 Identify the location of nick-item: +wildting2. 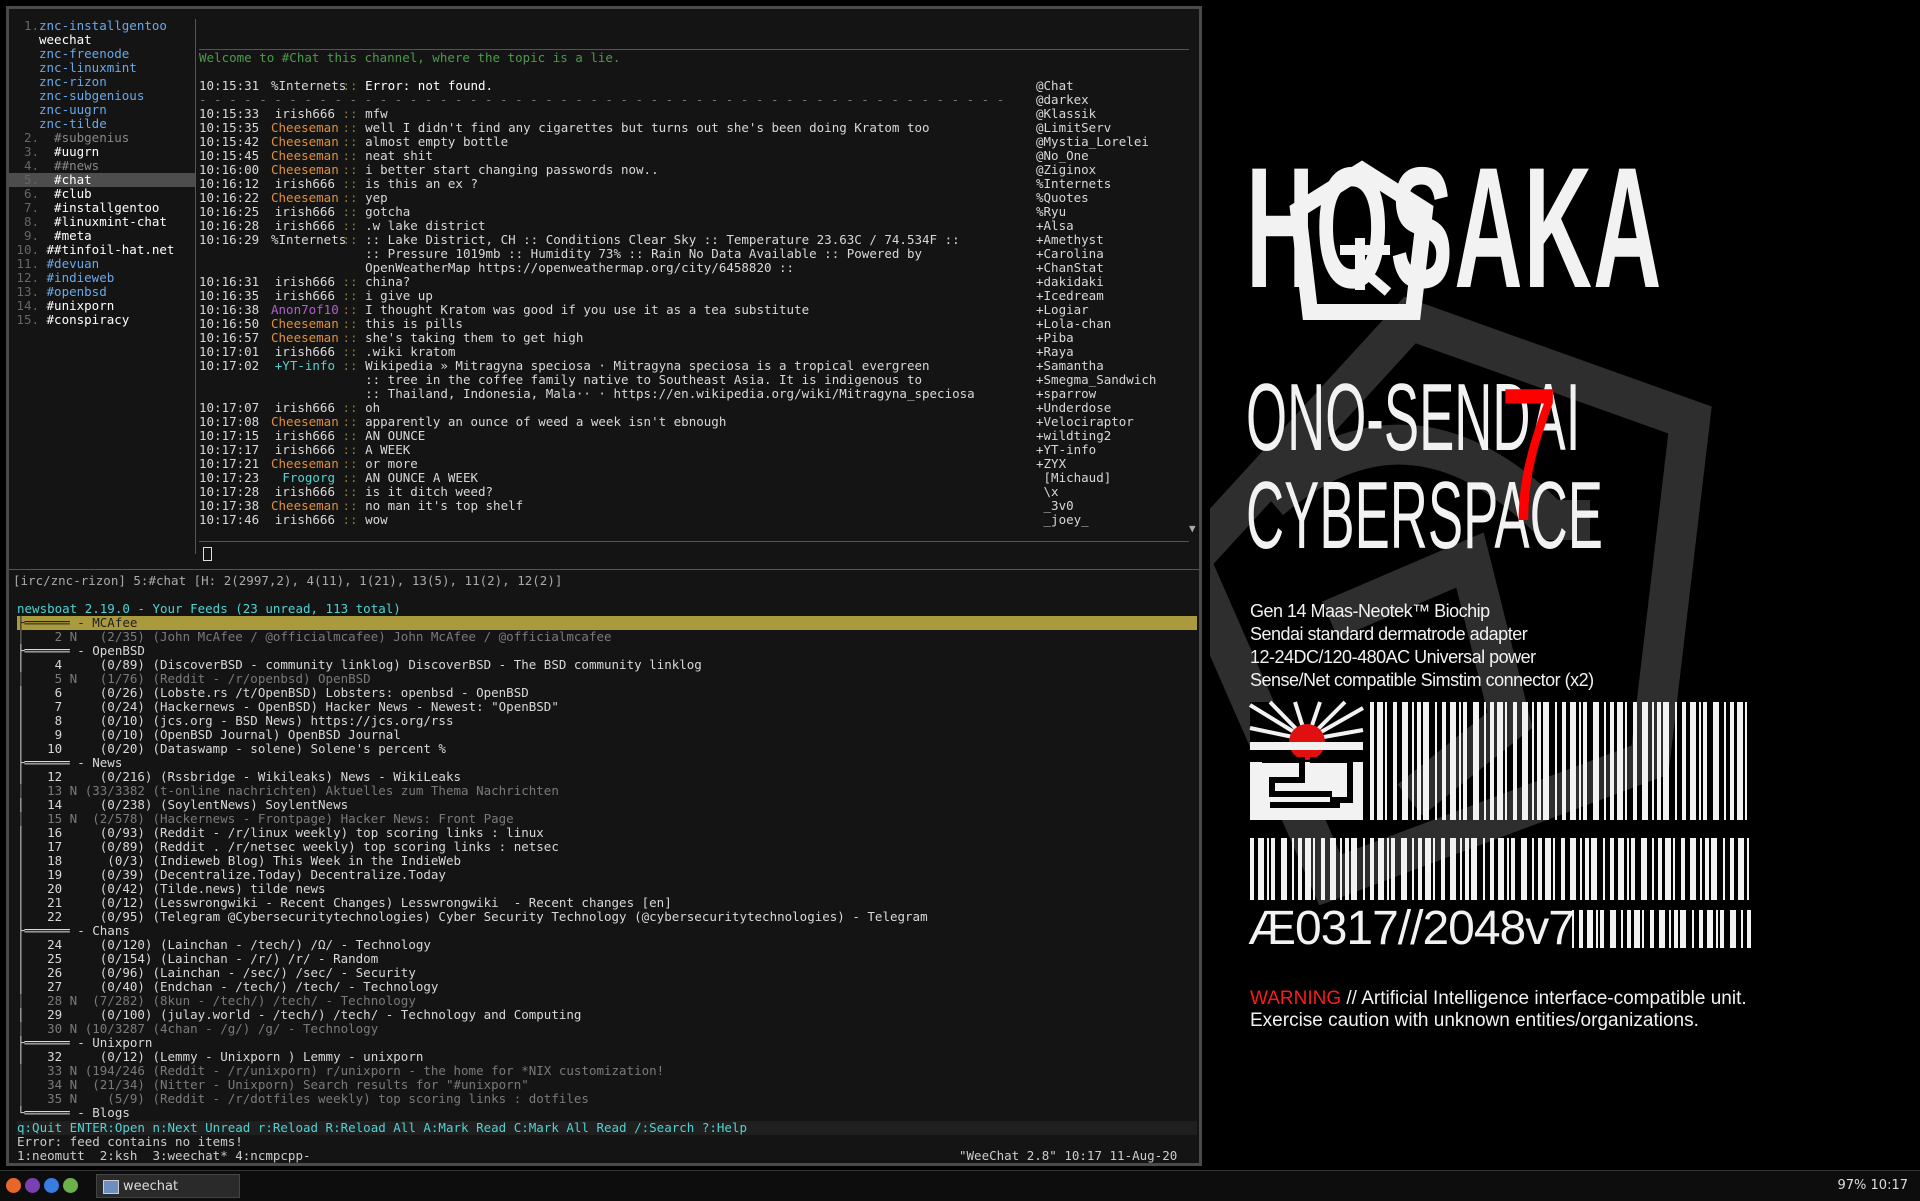
(1111, 436).